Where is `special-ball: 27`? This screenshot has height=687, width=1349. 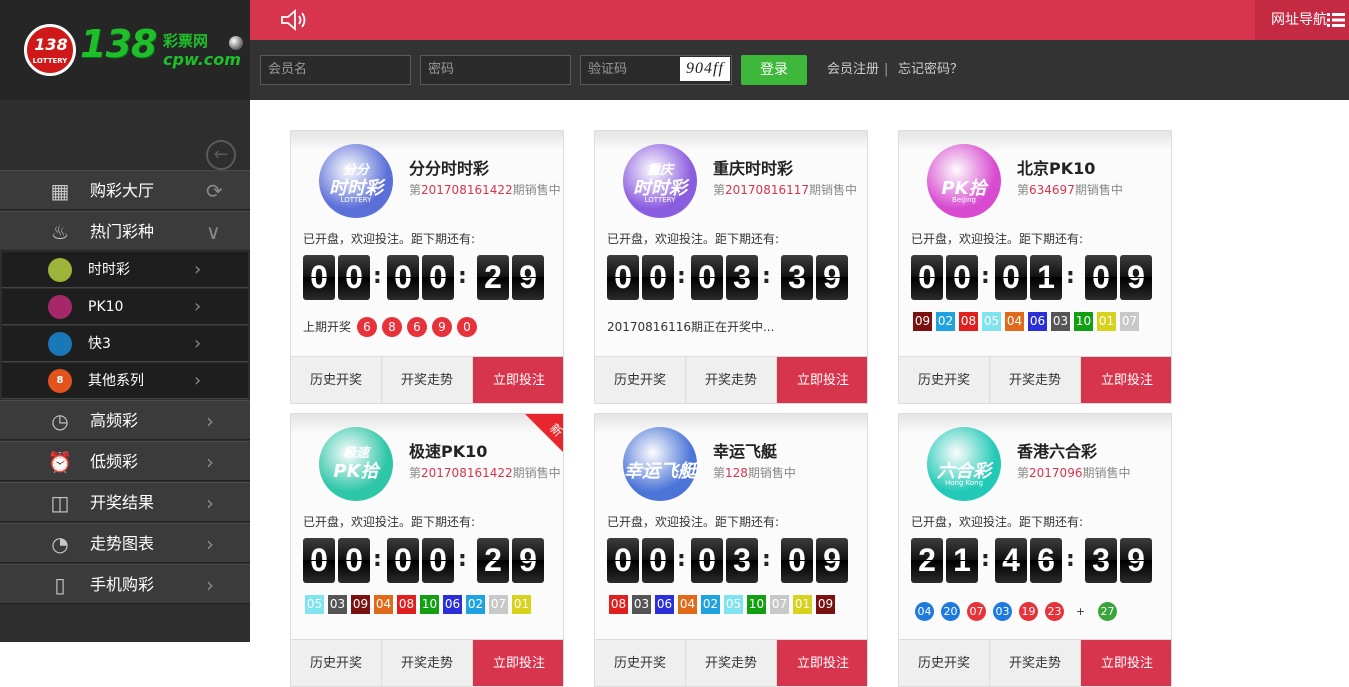
special-ball: 27 is located at coordinates (1107, 611).